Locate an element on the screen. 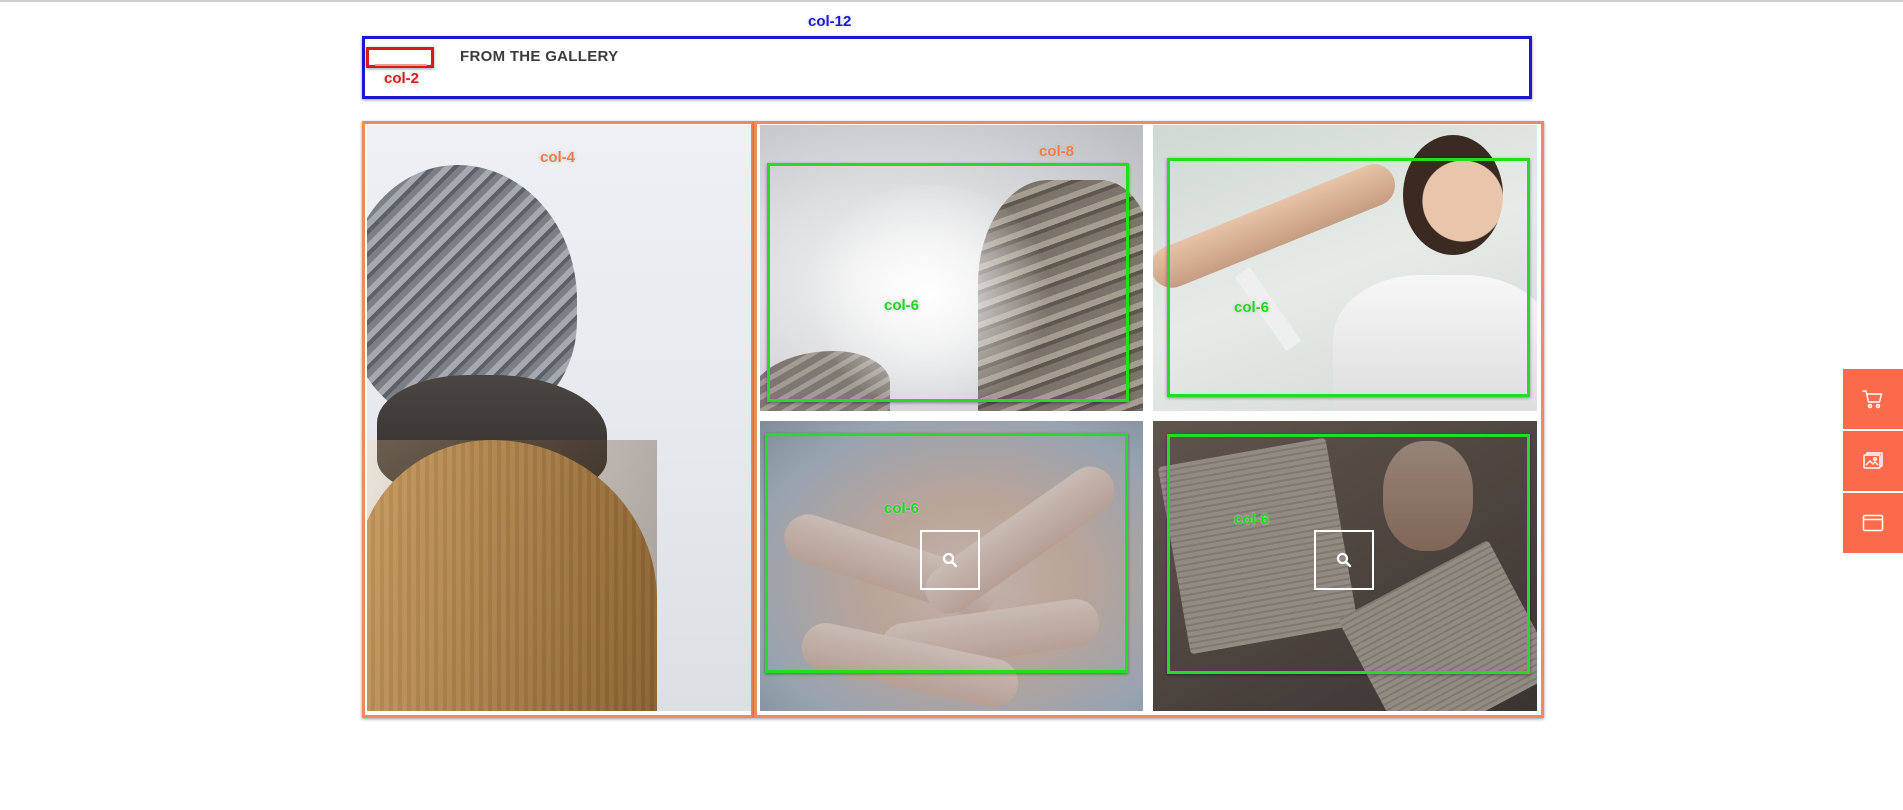  col-12-outline is located at coordinates (947, 67).